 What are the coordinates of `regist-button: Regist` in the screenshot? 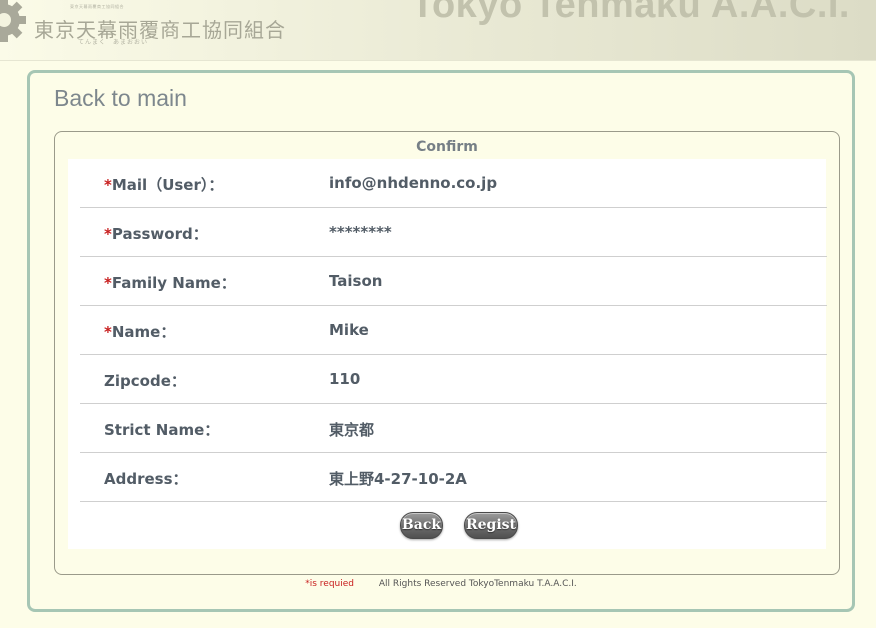 It's located at (491, 525).